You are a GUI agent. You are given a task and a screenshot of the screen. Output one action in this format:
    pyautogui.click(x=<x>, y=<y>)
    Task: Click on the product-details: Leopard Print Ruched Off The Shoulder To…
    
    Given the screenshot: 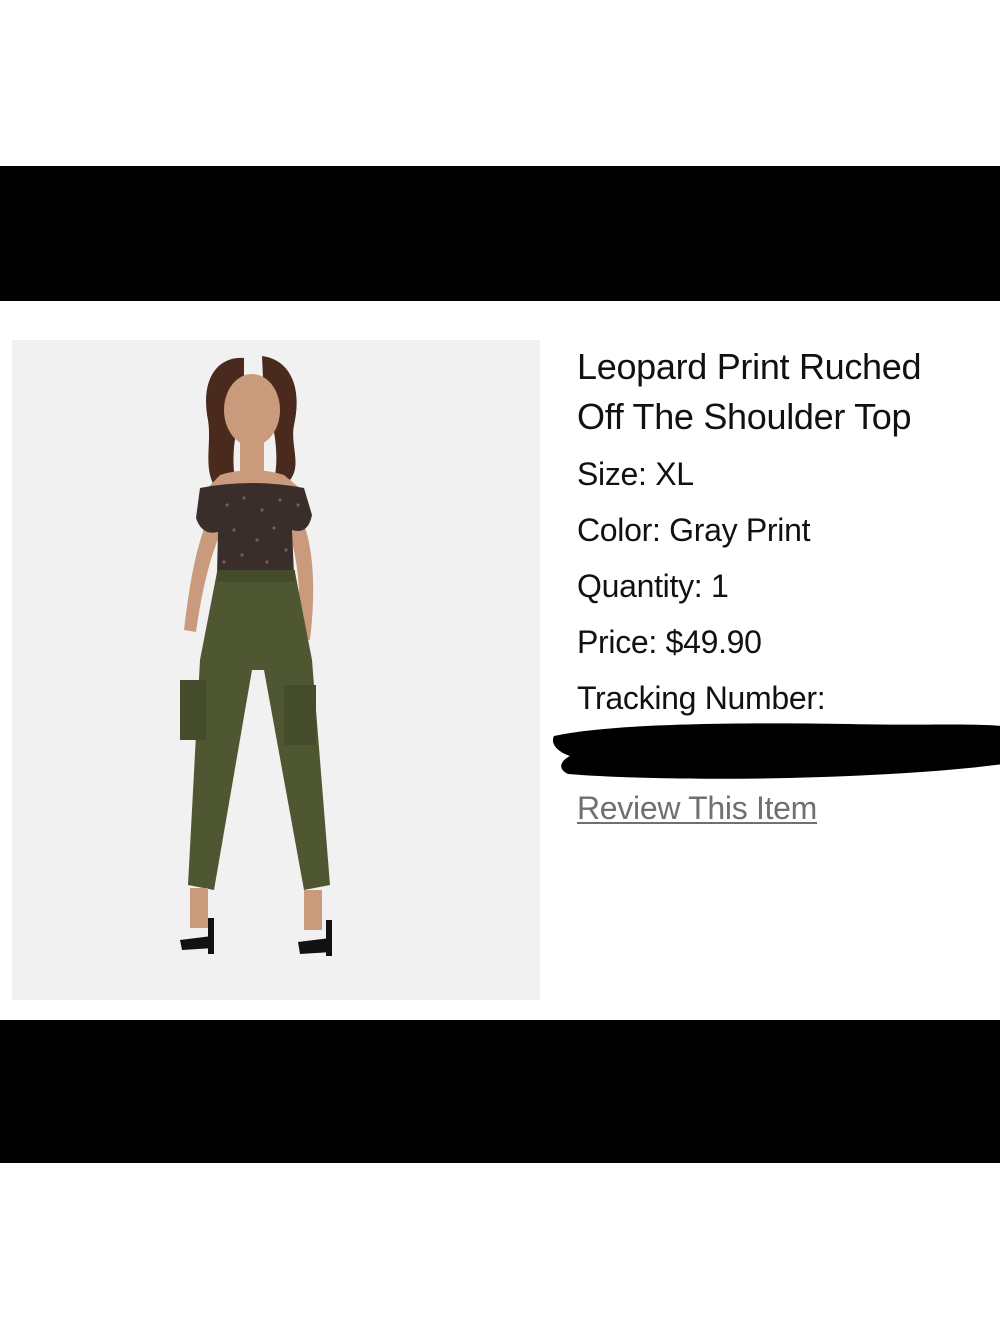 What is the action you would take?
    pyautogui.click(x=787, y=533)
    